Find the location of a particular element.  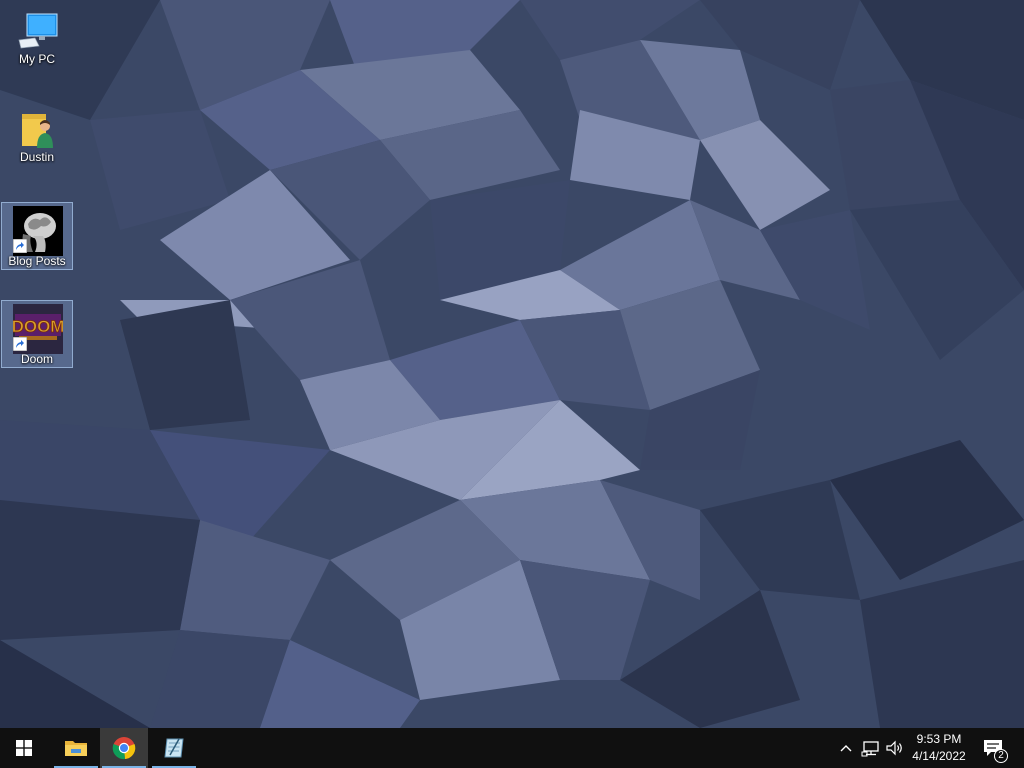

notification-count-badge: 2 is located at coordinates (1001, 756).